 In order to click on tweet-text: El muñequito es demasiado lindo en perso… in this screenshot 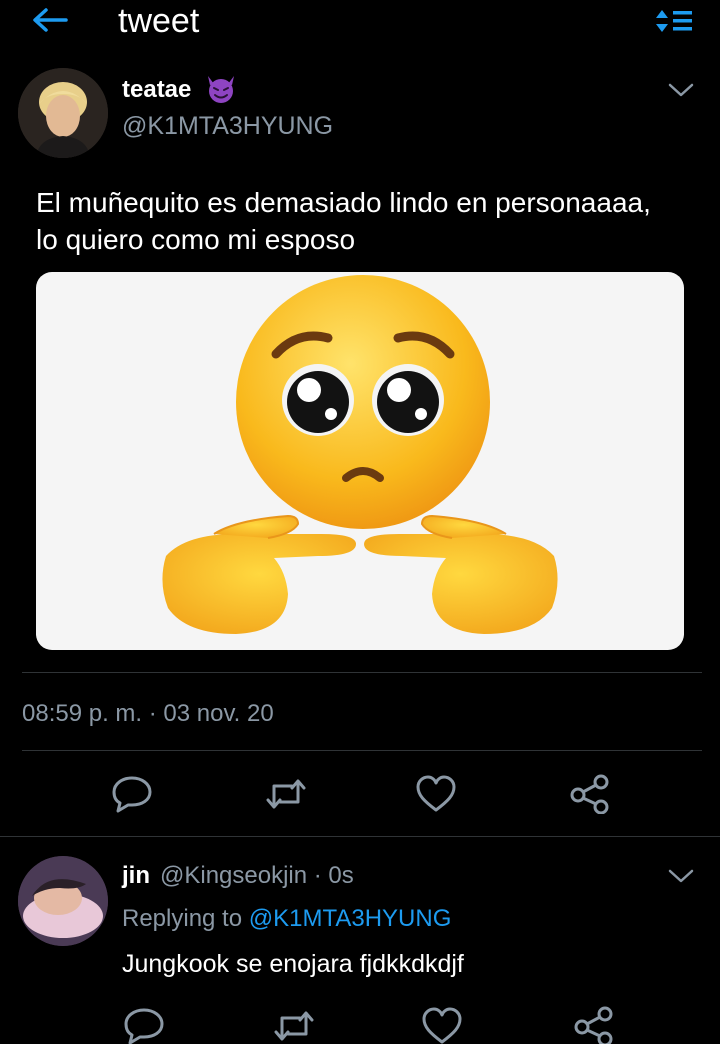, I will do `click(343, 221)`.